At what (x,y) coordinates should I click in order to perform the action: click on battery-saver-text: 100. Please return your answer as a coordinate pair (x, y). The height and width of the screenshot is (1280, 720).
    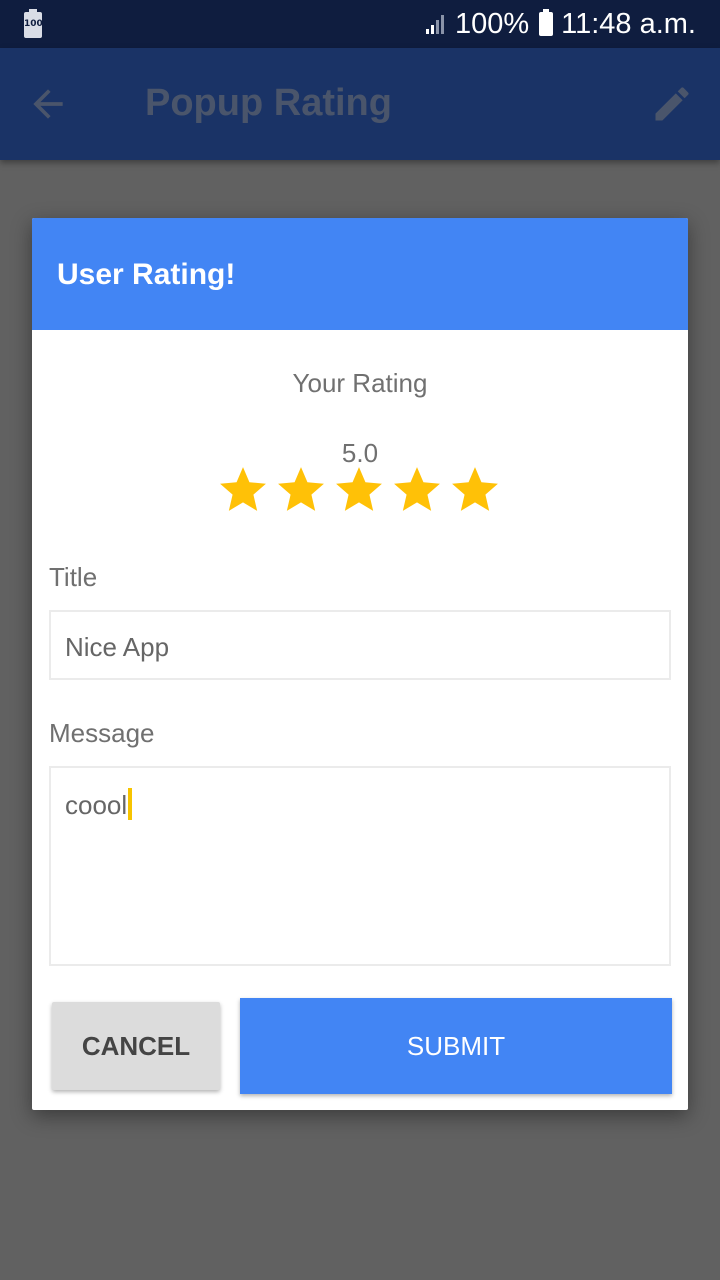
    Looking at the image, I should click on (33, 24).